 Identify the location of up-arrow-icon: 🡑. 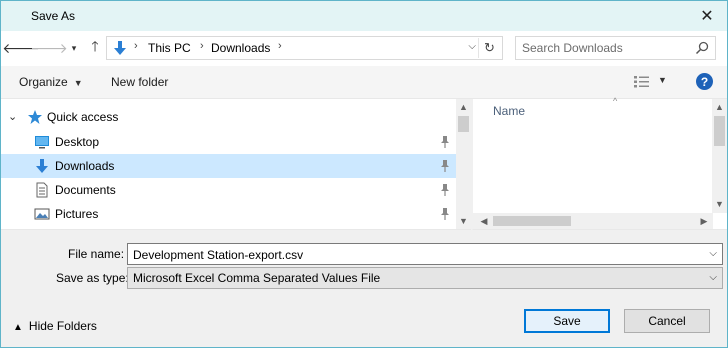
(95, 46).